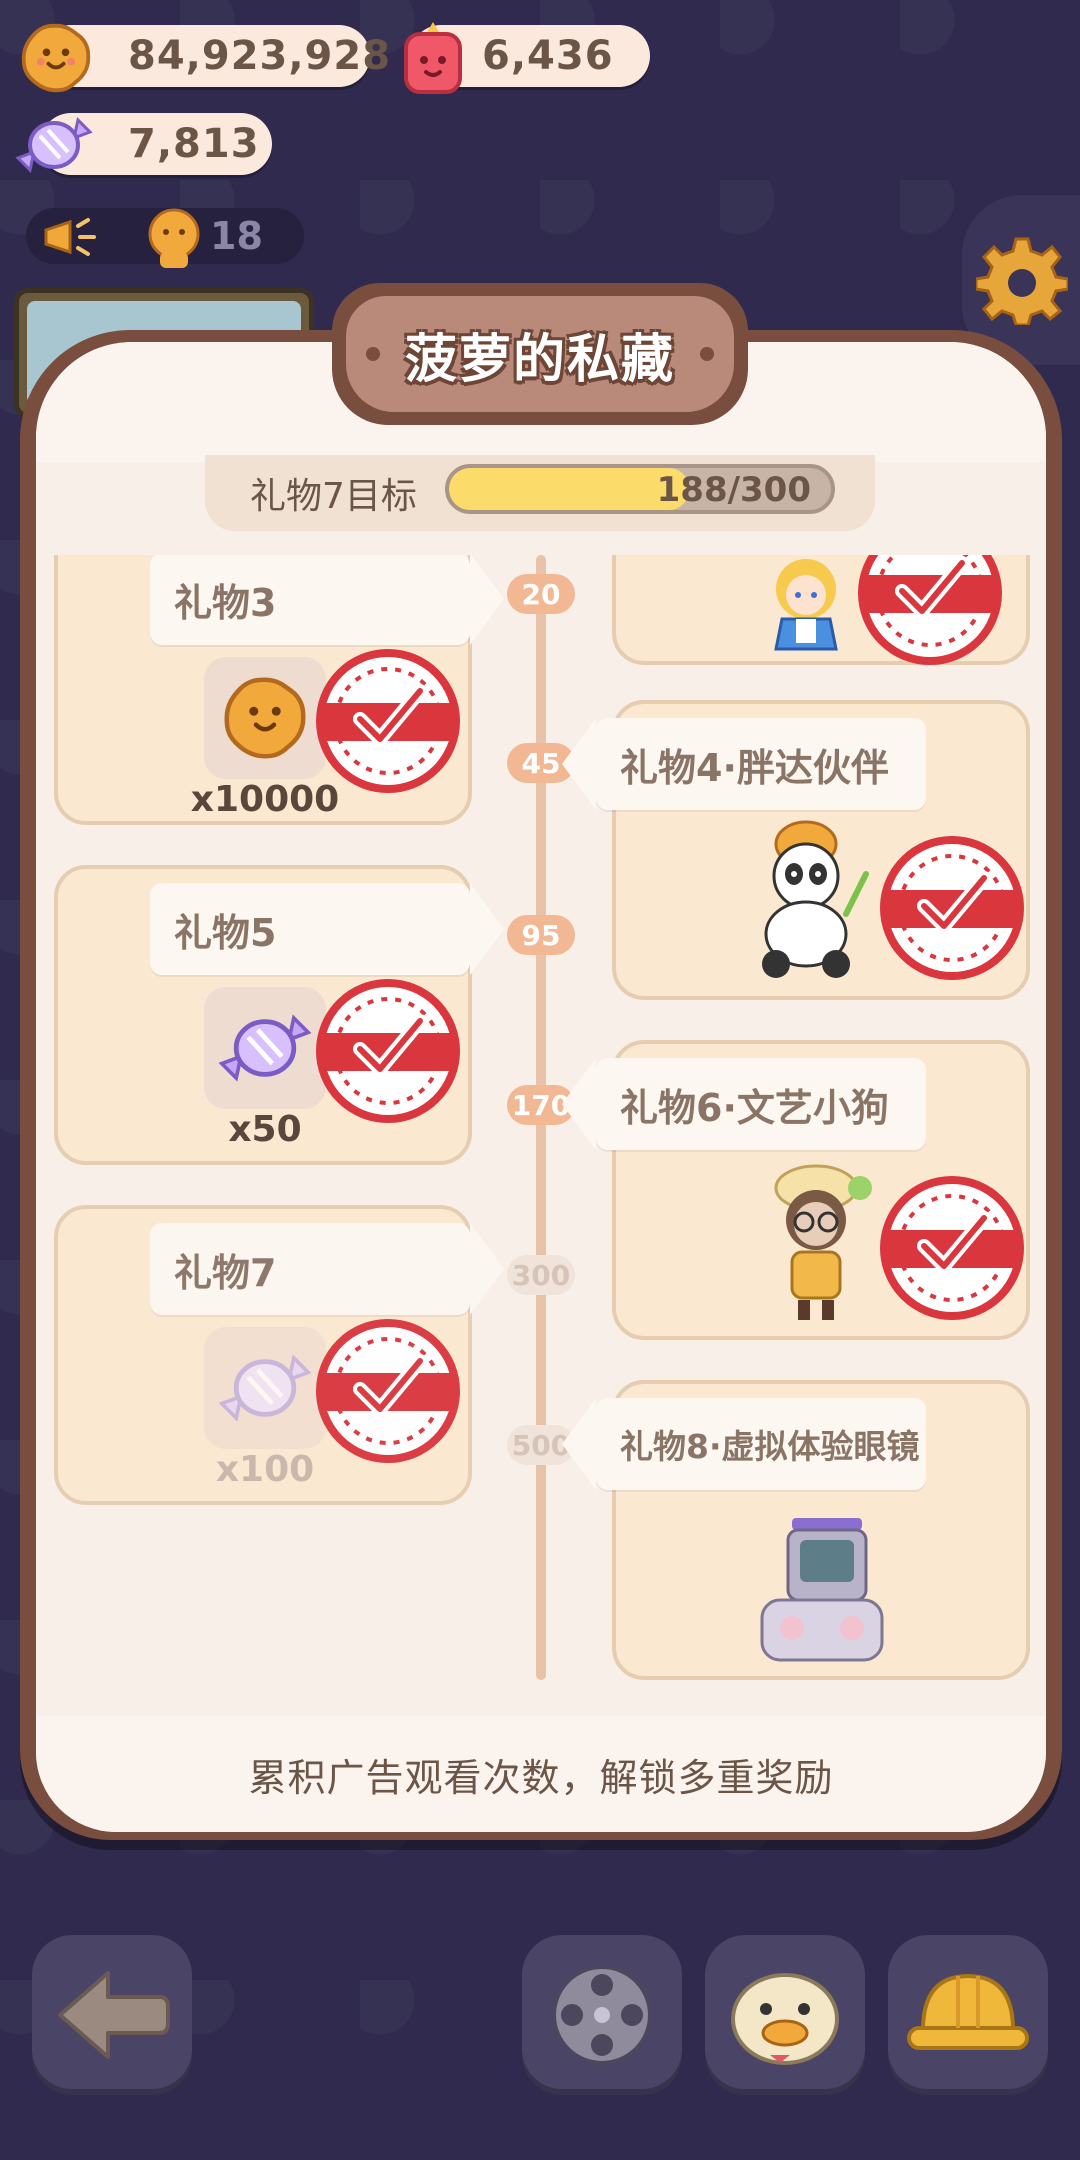 This screenshot has width=1080, height=2160. I want to click on reward-card-gift4: 礼物4·胖达伙伴, so click(796, 850).